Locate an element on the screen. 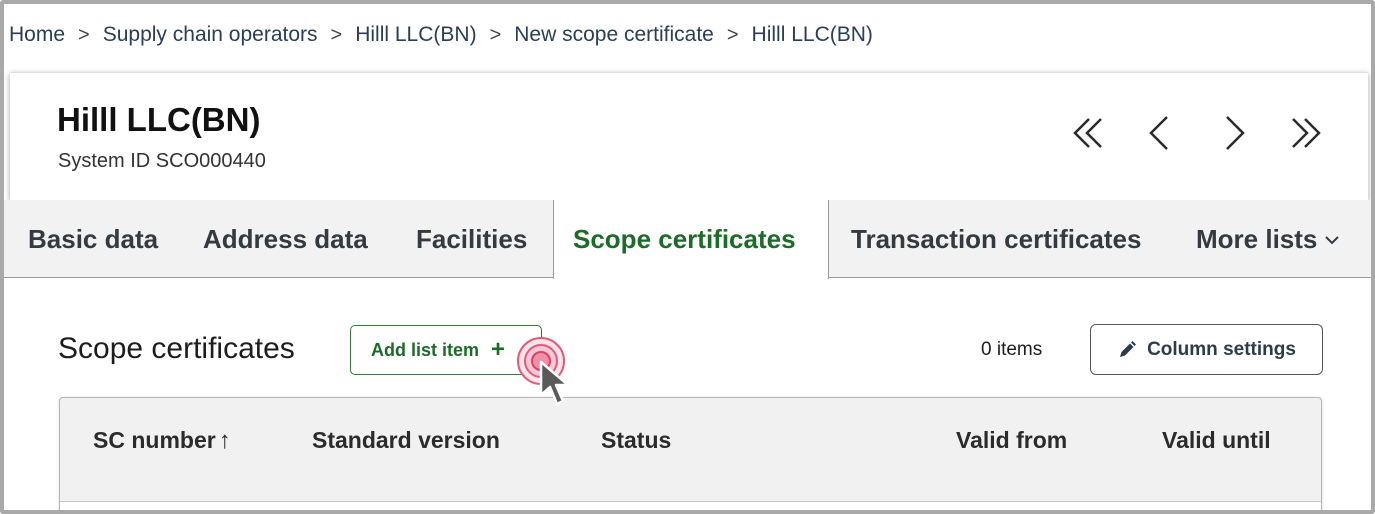  breadcrumb-new-scope-certificate: New scope certificate is located at coordinates (614, 35).